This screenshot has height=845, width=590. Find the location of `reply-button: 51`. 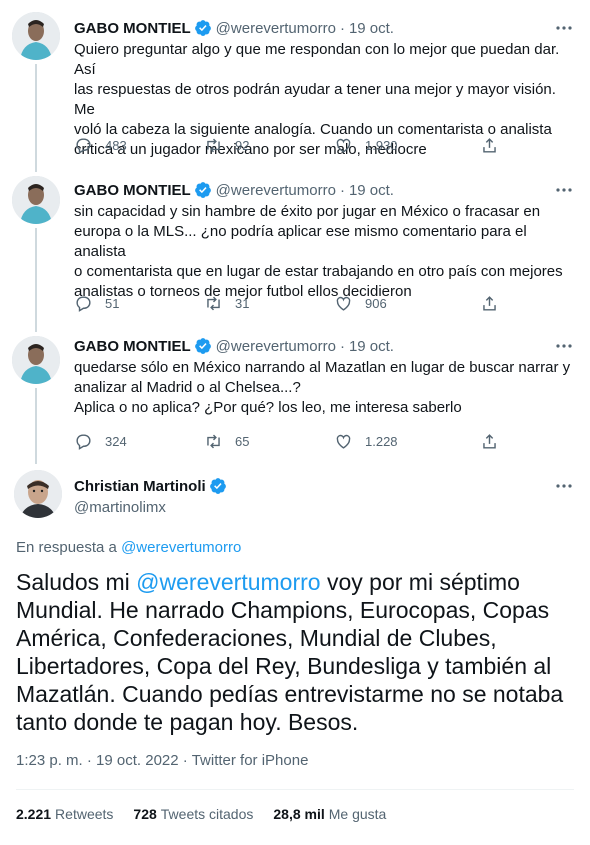

reply-button: 51 is located at coordinates (96, 303).